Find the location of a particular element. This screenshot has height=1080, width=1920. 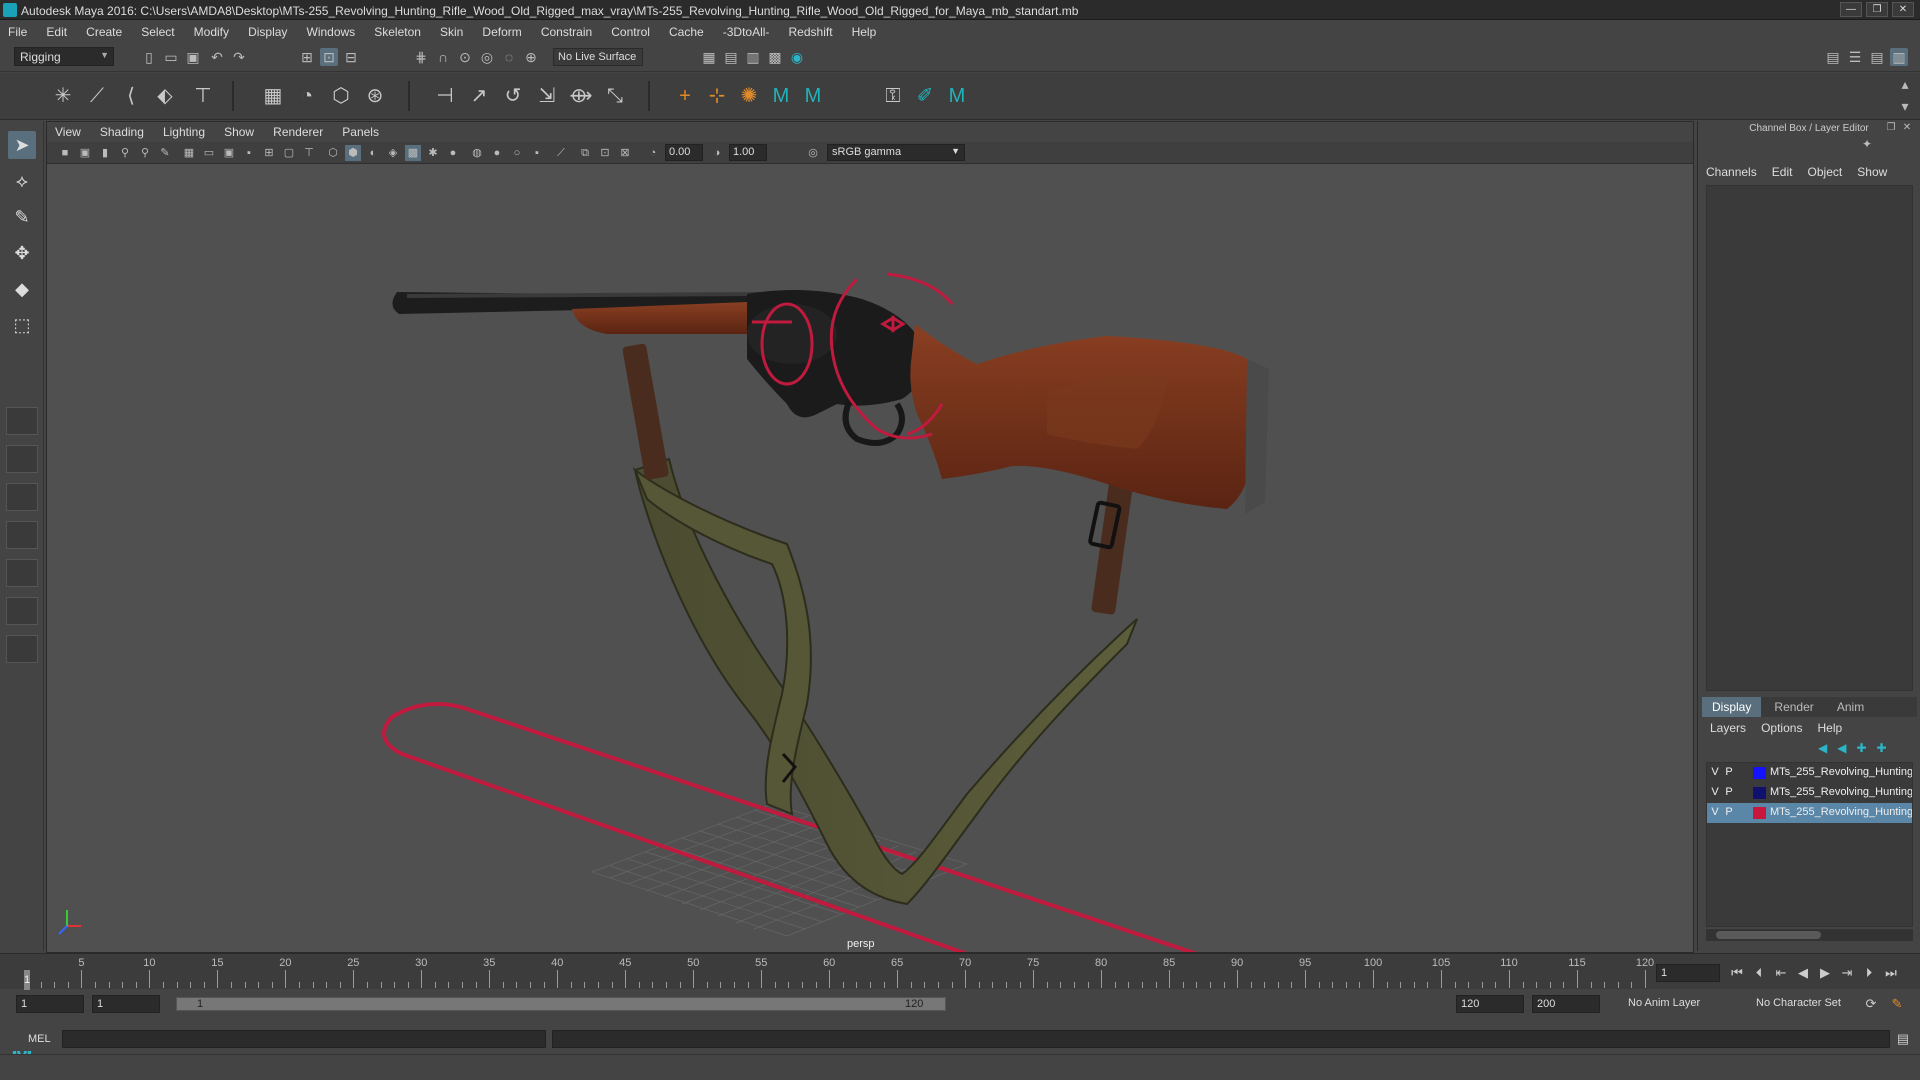

safe-action-icon: ▢ is located at coordinates (289, 153).